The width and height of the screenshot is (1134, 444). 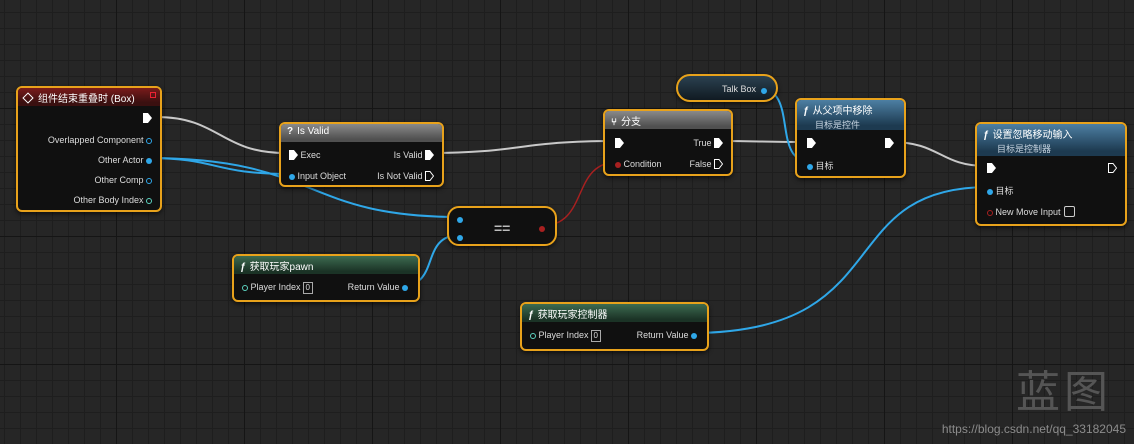 I want to click on equals-label: ==, so click(x=502, y=228).